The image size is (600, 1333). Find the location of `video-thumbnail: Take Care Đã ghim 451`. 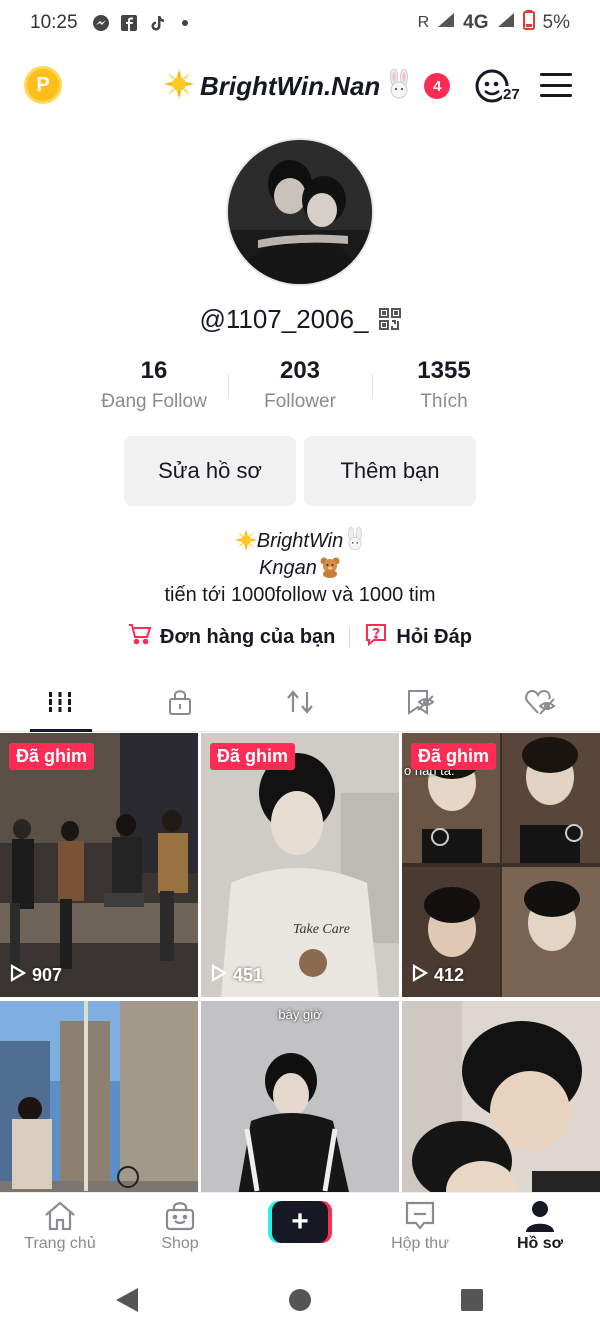

video-thumbnail: Take Care Đã ghim 451 is located at coordinates (300, 865).